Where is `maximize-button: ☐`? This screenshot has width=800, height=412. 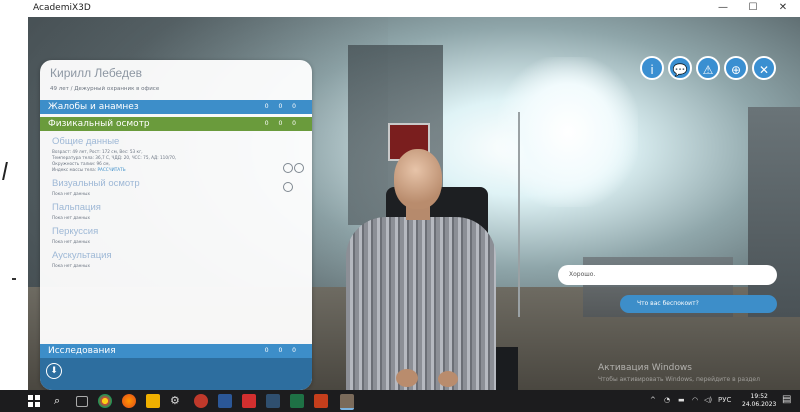
maximize-button: ☐ is located at coordinates (753, 8).